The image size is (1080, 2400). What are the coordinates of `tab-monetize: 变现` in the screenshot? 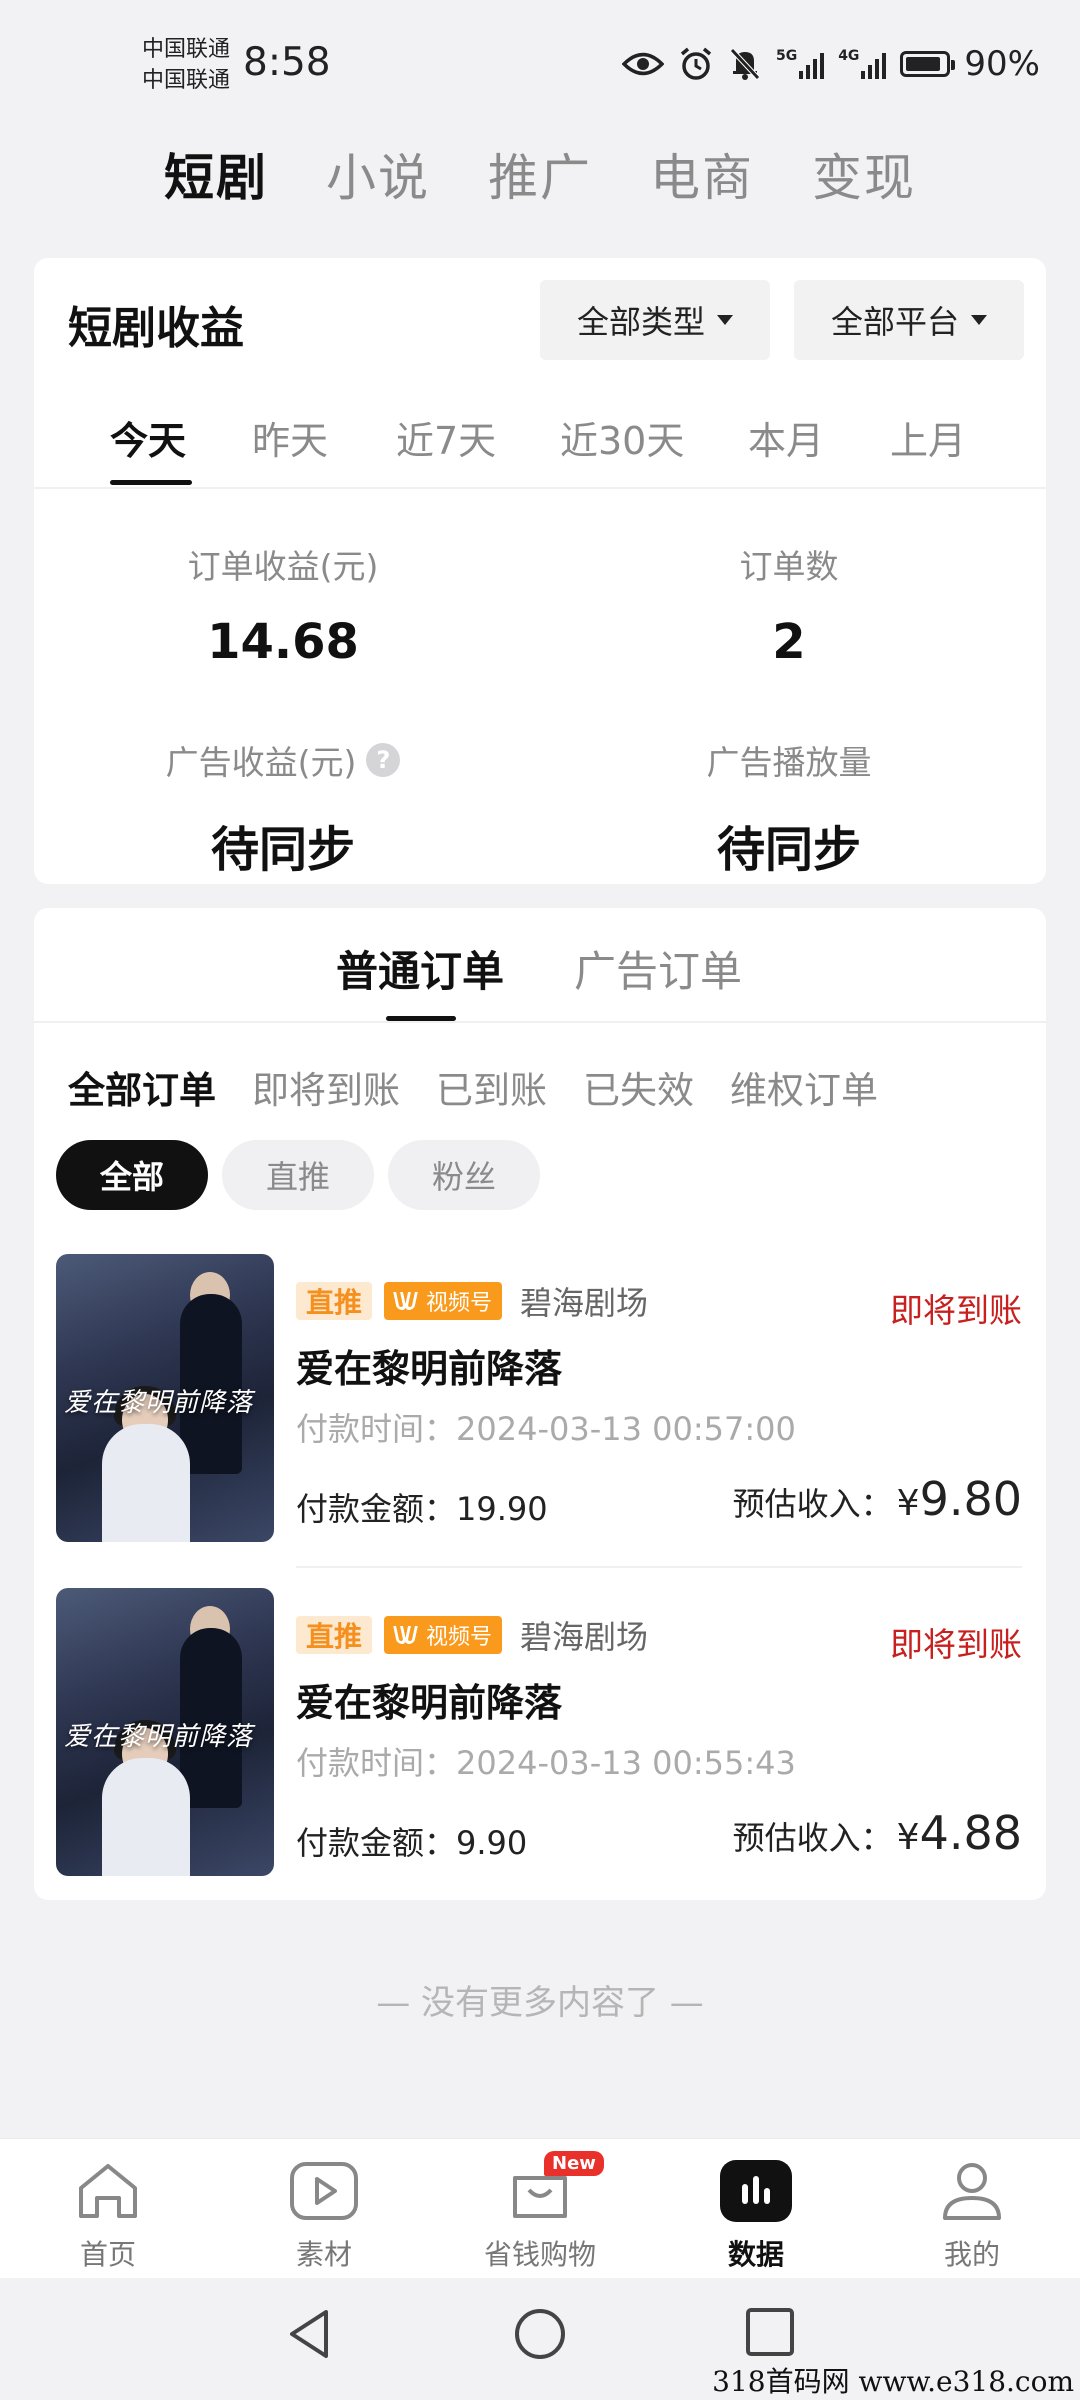 It's located at (864, 174).